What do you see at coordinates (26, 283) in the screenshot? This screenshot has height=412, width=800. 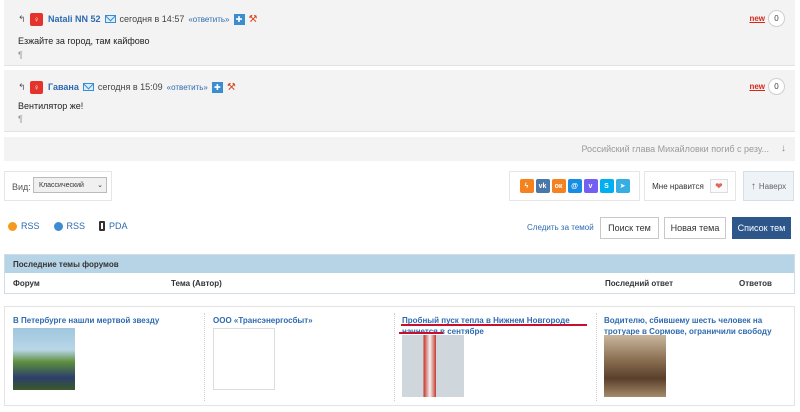 I see `column-forum: Форум` at bounding box center [26, 283].